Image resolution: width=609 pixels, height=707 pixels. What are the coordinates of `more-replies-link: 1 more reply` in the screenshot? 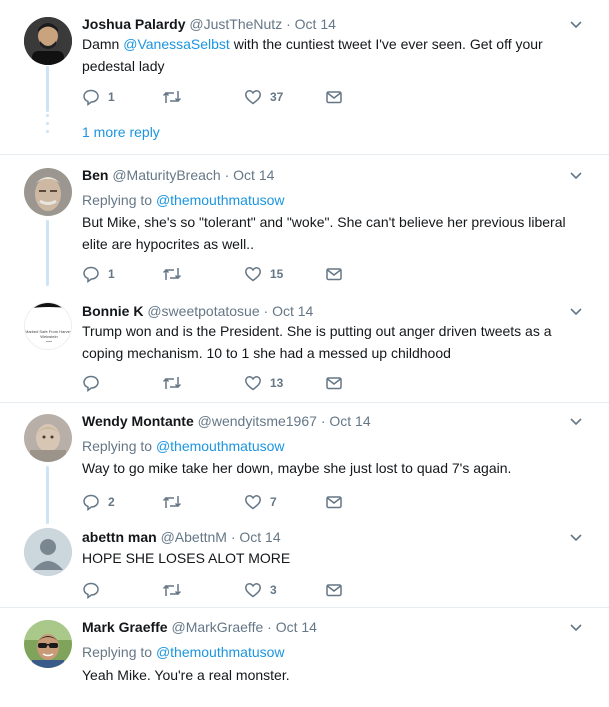 It's located at (121, 132).